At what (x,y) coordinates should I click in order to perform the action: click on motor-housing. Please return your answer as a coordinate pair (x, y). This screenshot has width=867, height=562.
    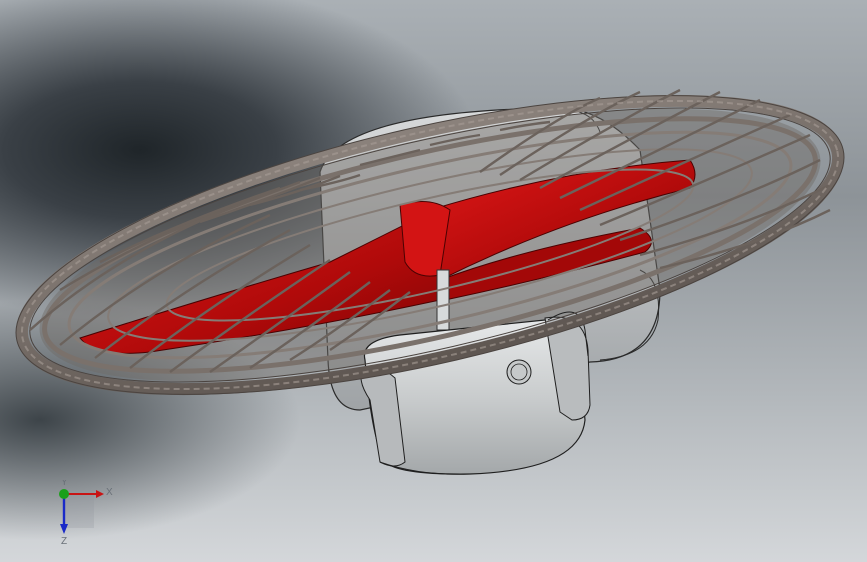
    Looking at the image, I should click on (475, 393).